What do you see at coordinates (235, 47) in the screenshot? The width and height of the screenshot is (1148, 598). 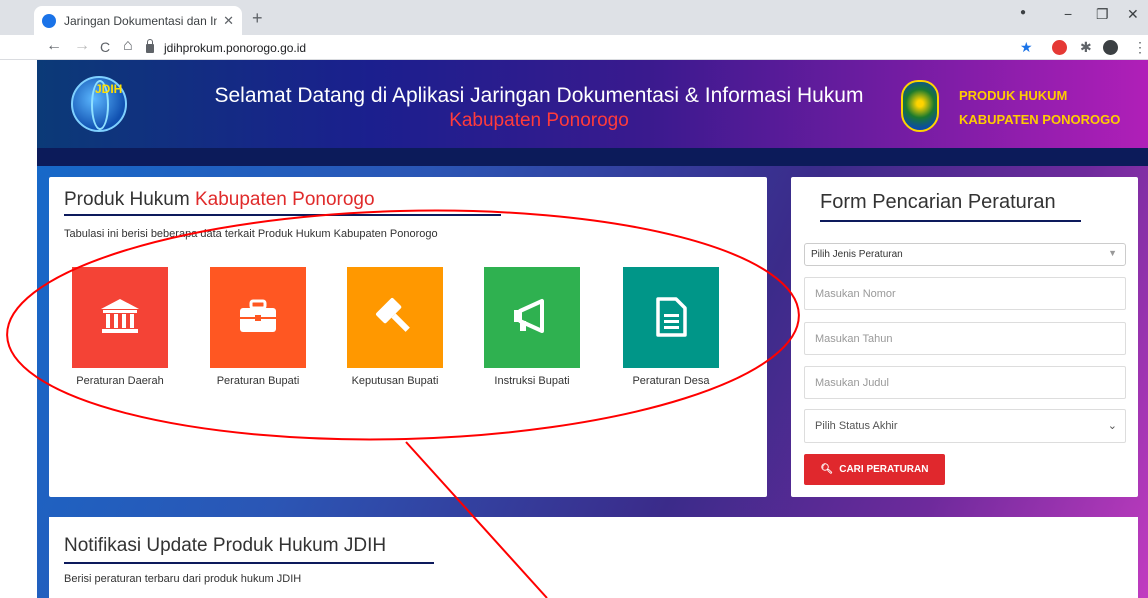 I see `url-text: jdihprokum.ponorogo.go.id` at bounding box center [235, 47].